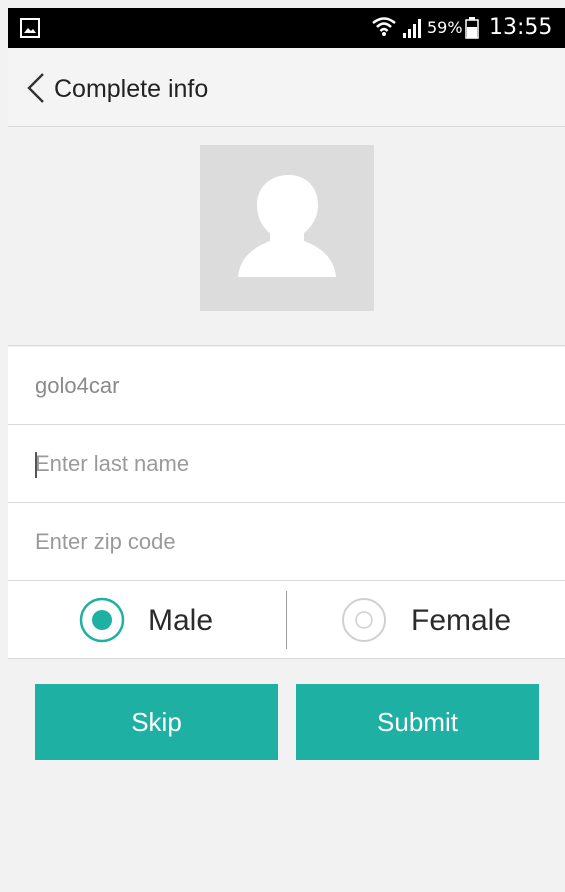 This screenshot has width=565, height=892. I want to click on gender-selector: Male Female, so click(286, 620).